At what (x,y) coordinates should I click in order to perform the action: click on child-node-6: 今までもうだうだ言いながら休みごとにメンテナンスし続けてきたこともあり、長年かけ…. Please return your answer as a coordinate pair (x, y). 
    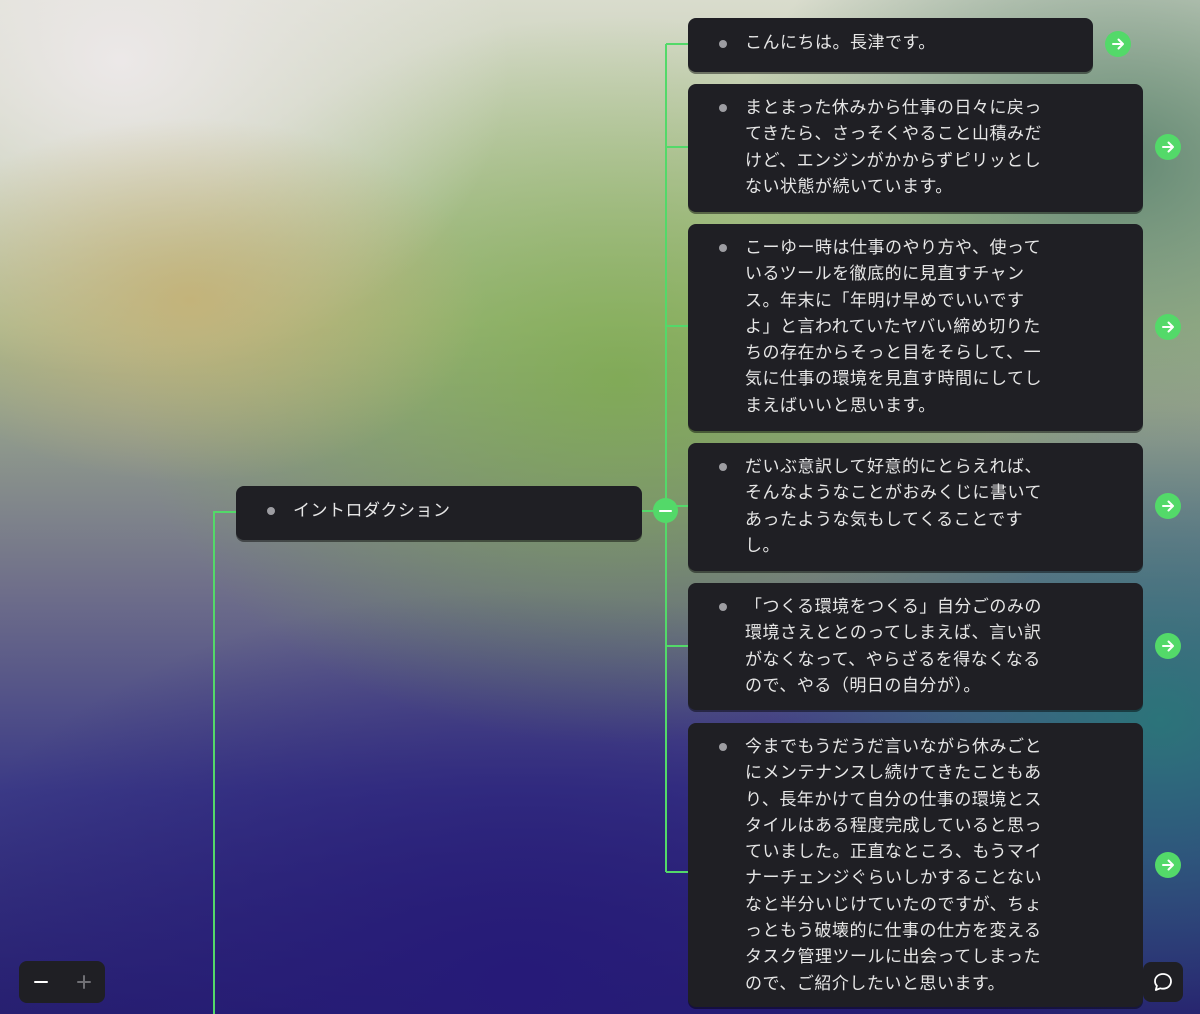
    Looking at the image, I should click on (915, 865).